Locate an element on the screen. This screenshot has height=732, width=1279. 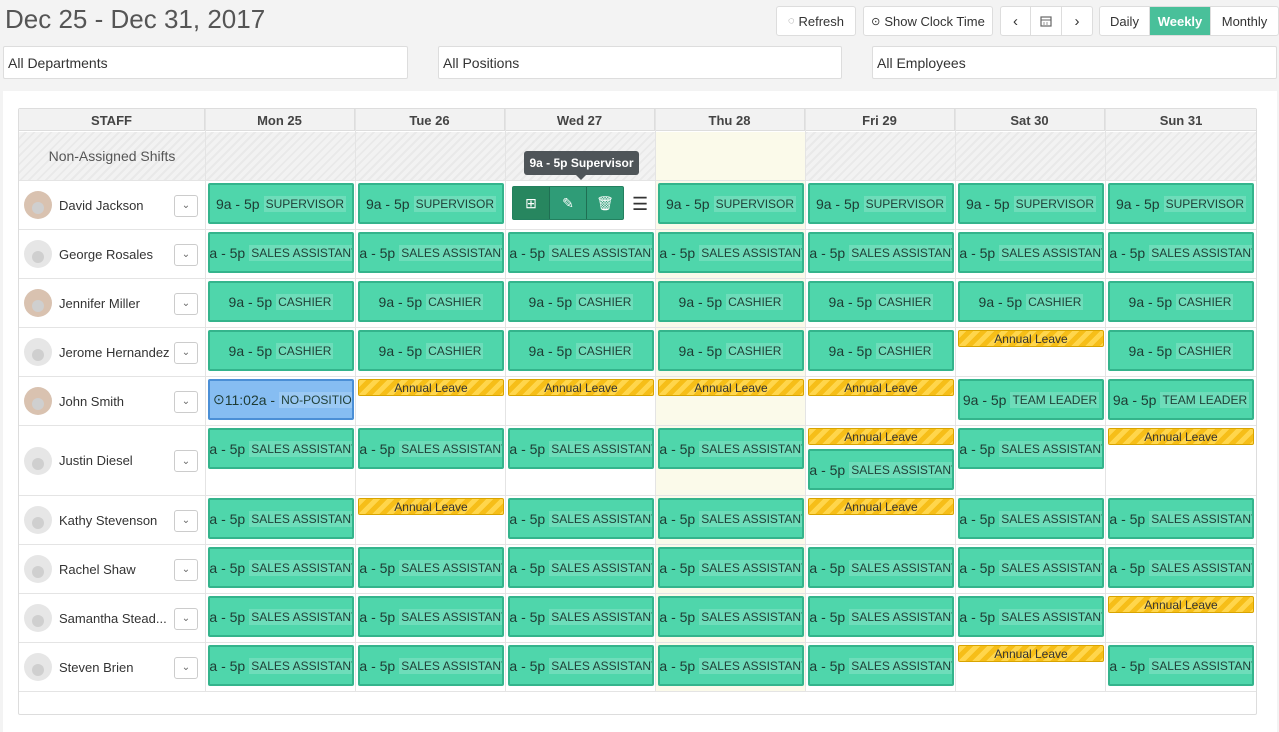
shift-block: ⊙ 11:02a - NO-POSITION is located at coordinates (281, 399).